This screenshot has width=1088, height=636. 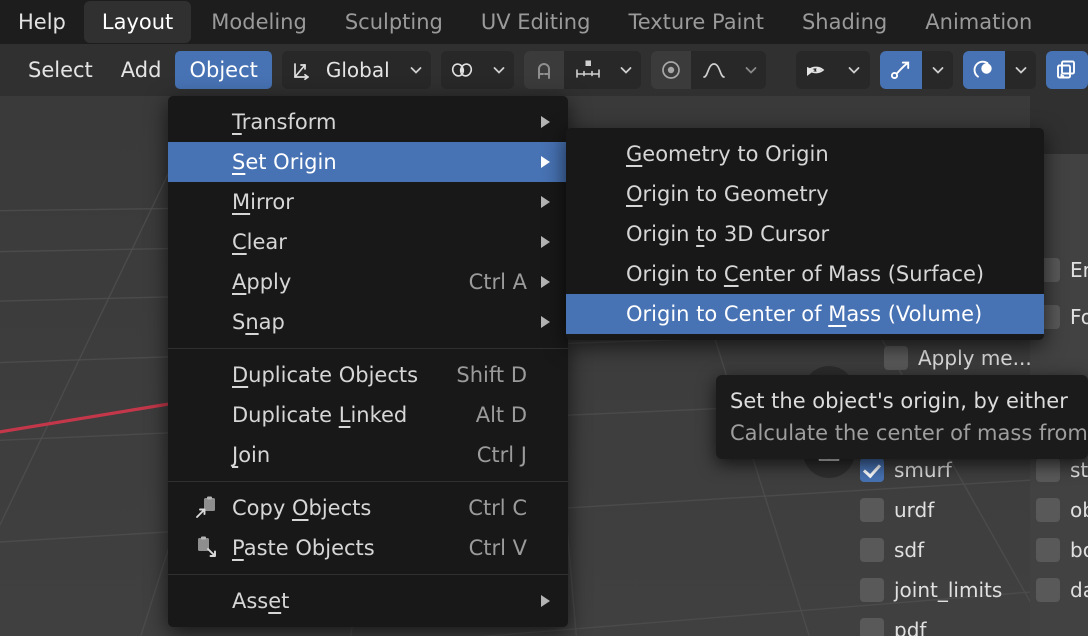 I want to click on menu-item-duplicate-objects: Duplicate Objects Shift D, so click(x=368, y=375).